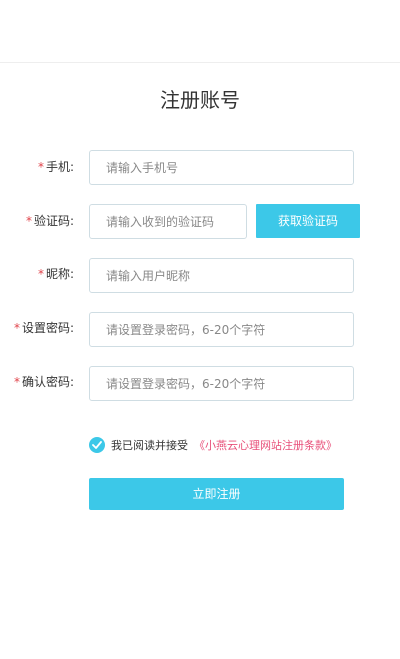  I want to click on code-label-text: 验证码:, so click(53, 221).